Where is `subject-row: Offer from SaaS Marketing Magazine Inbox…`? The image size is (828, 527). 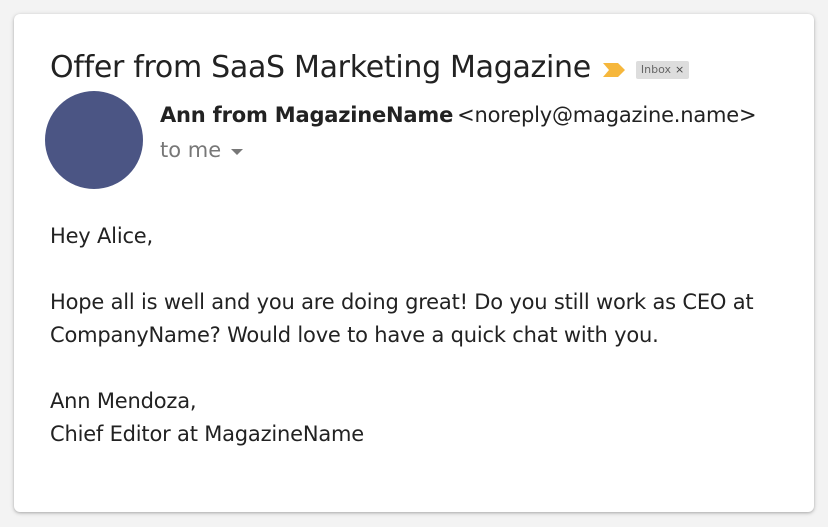
subject-row: Offer from SaaS Marketing Magazine Inbox… is located at coordinates (370, 68).